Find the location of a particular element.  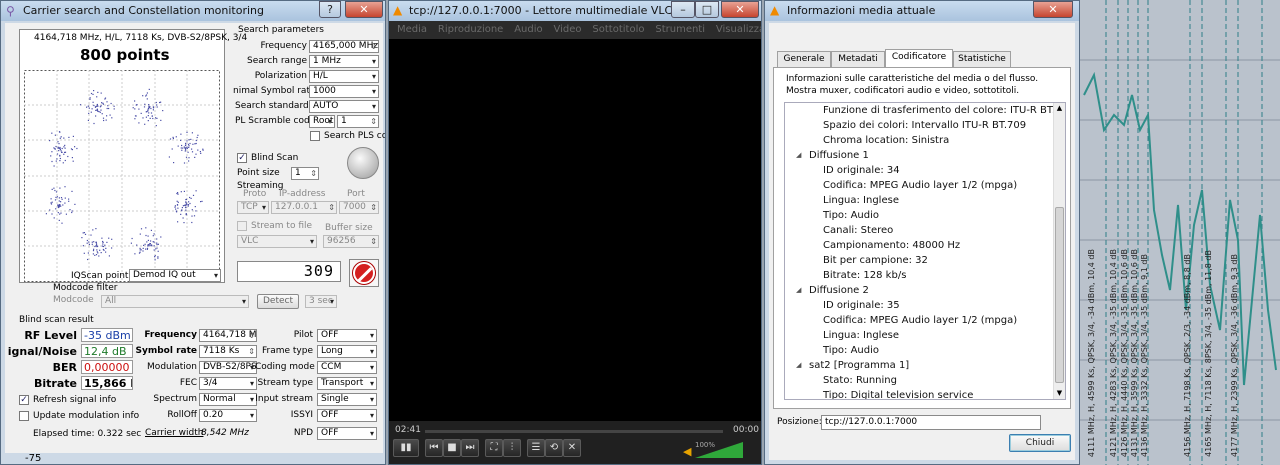

point-size-input: 1 is located at coordinates (305, 173).